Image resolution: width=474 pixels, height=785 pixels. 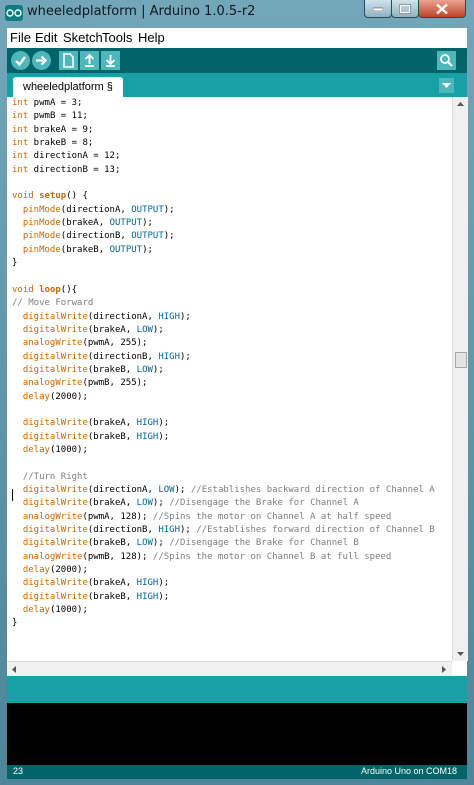 What do you see at coordinates (85, 383) in the screenshot?
I see `code-line: analogWrite(pwmB, 255);` at bounding box center [85, 383].